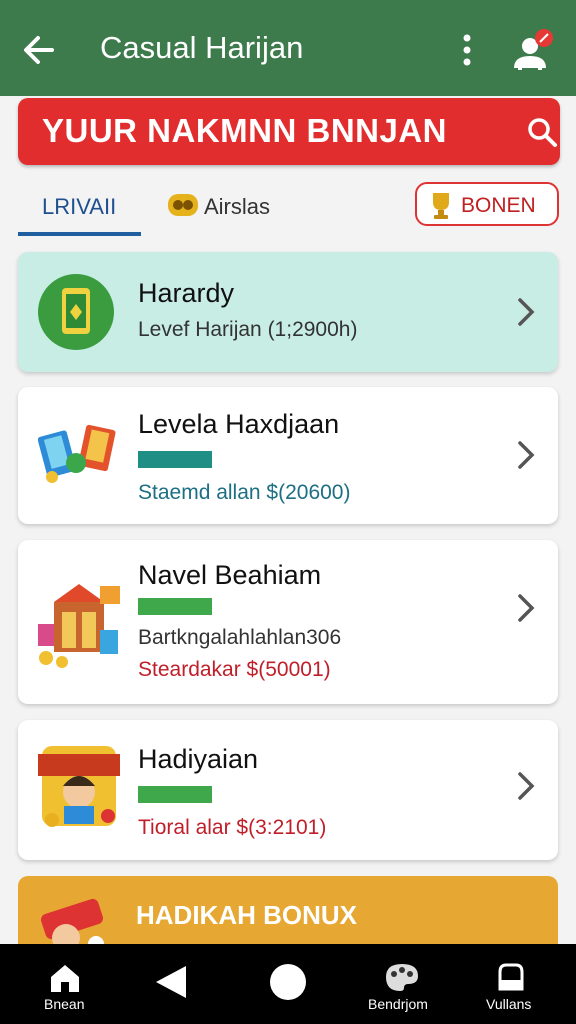  What do you see at coordinates (64, 1004) in the screenshot?
I see `nav-home-label: Bnean` at bounding box center [64, 1004].